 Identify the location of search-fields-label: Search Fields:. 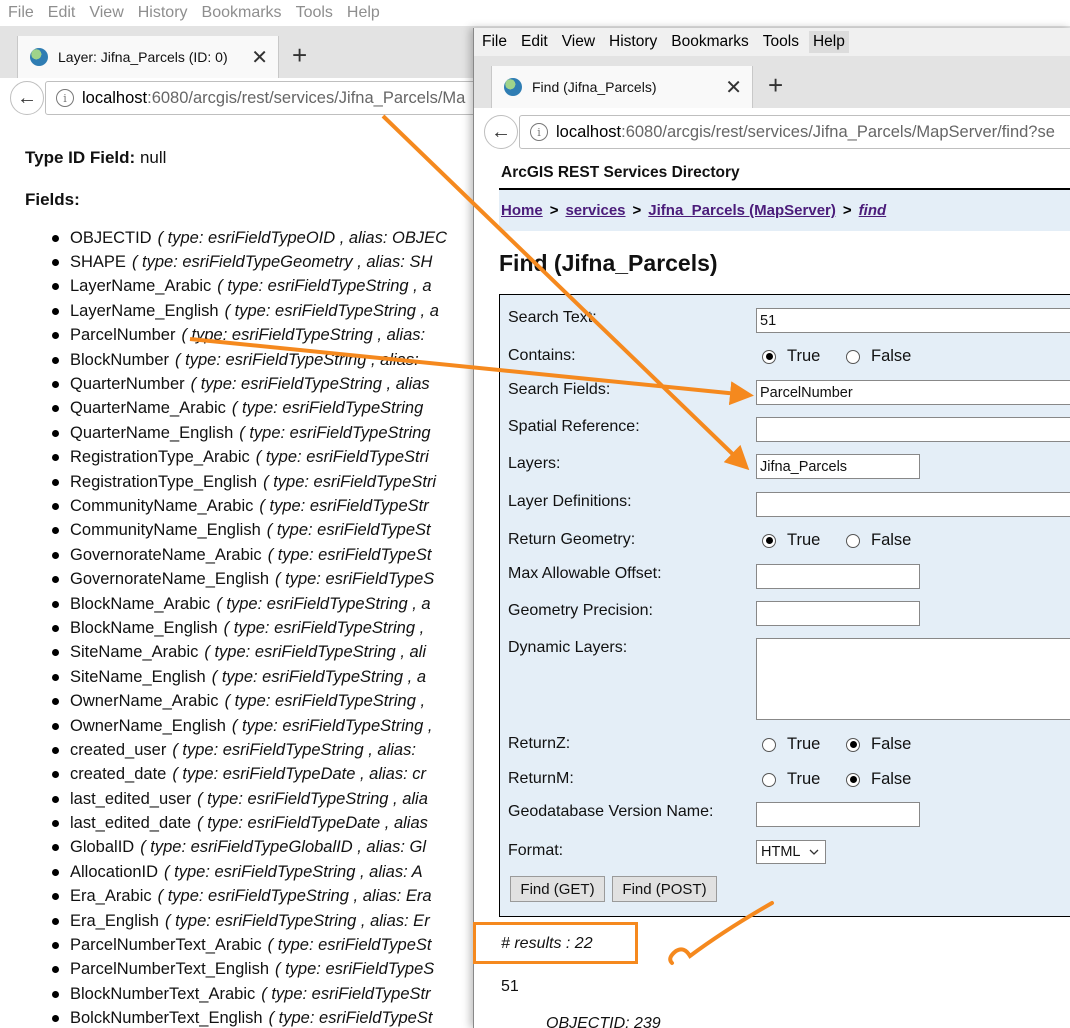
(559, 389).